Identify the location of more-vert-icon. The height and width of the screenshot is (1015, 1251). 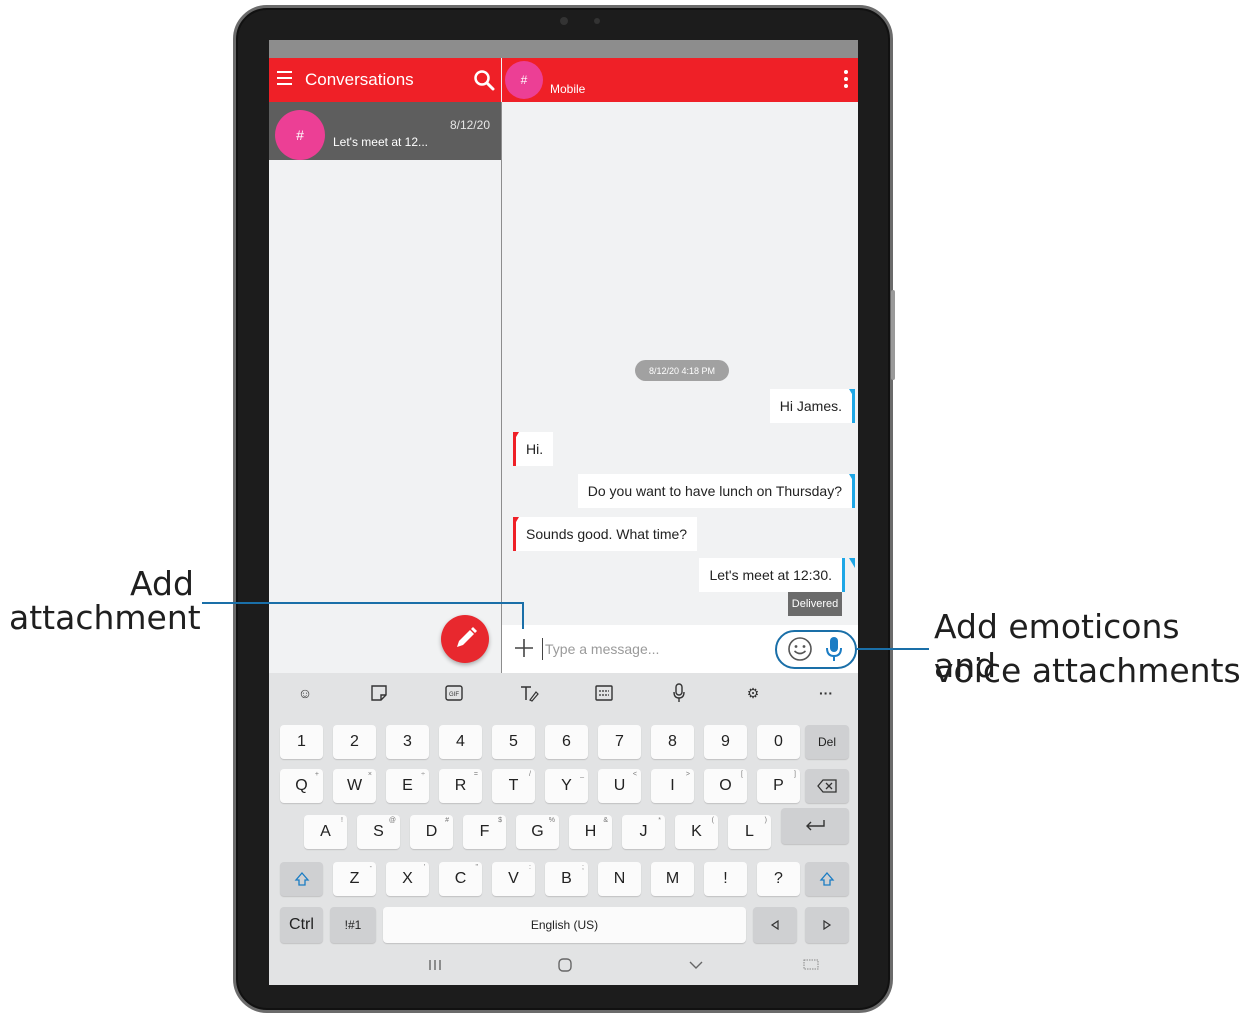
(846, 80).